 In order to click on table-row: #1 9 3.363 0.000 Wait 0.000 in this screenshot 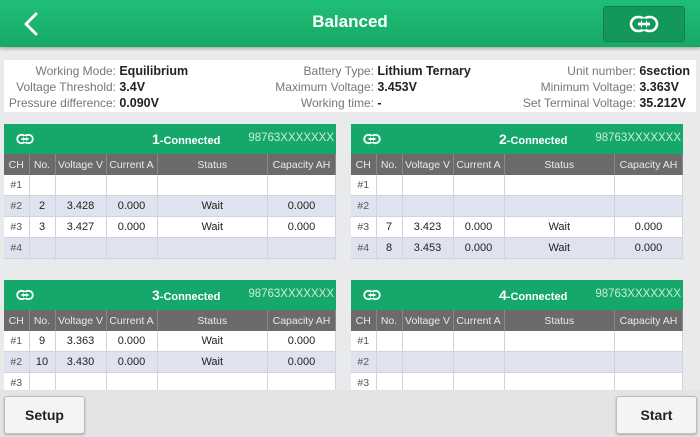, I will do `click(170, 341)`.